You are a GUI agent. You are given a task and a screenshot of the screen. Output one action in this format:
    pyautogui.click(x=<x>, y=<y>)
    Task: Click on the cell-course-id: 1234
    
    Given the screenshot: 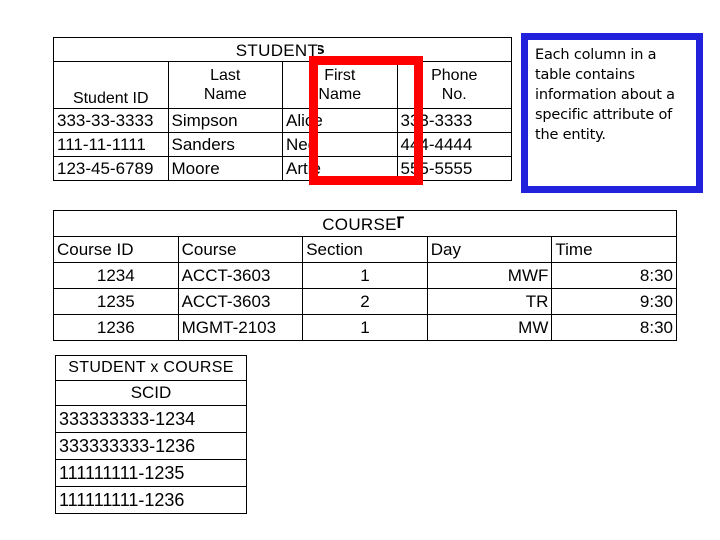 What is the action you would take?
    pyautogui.click(x=116, y=275)
    